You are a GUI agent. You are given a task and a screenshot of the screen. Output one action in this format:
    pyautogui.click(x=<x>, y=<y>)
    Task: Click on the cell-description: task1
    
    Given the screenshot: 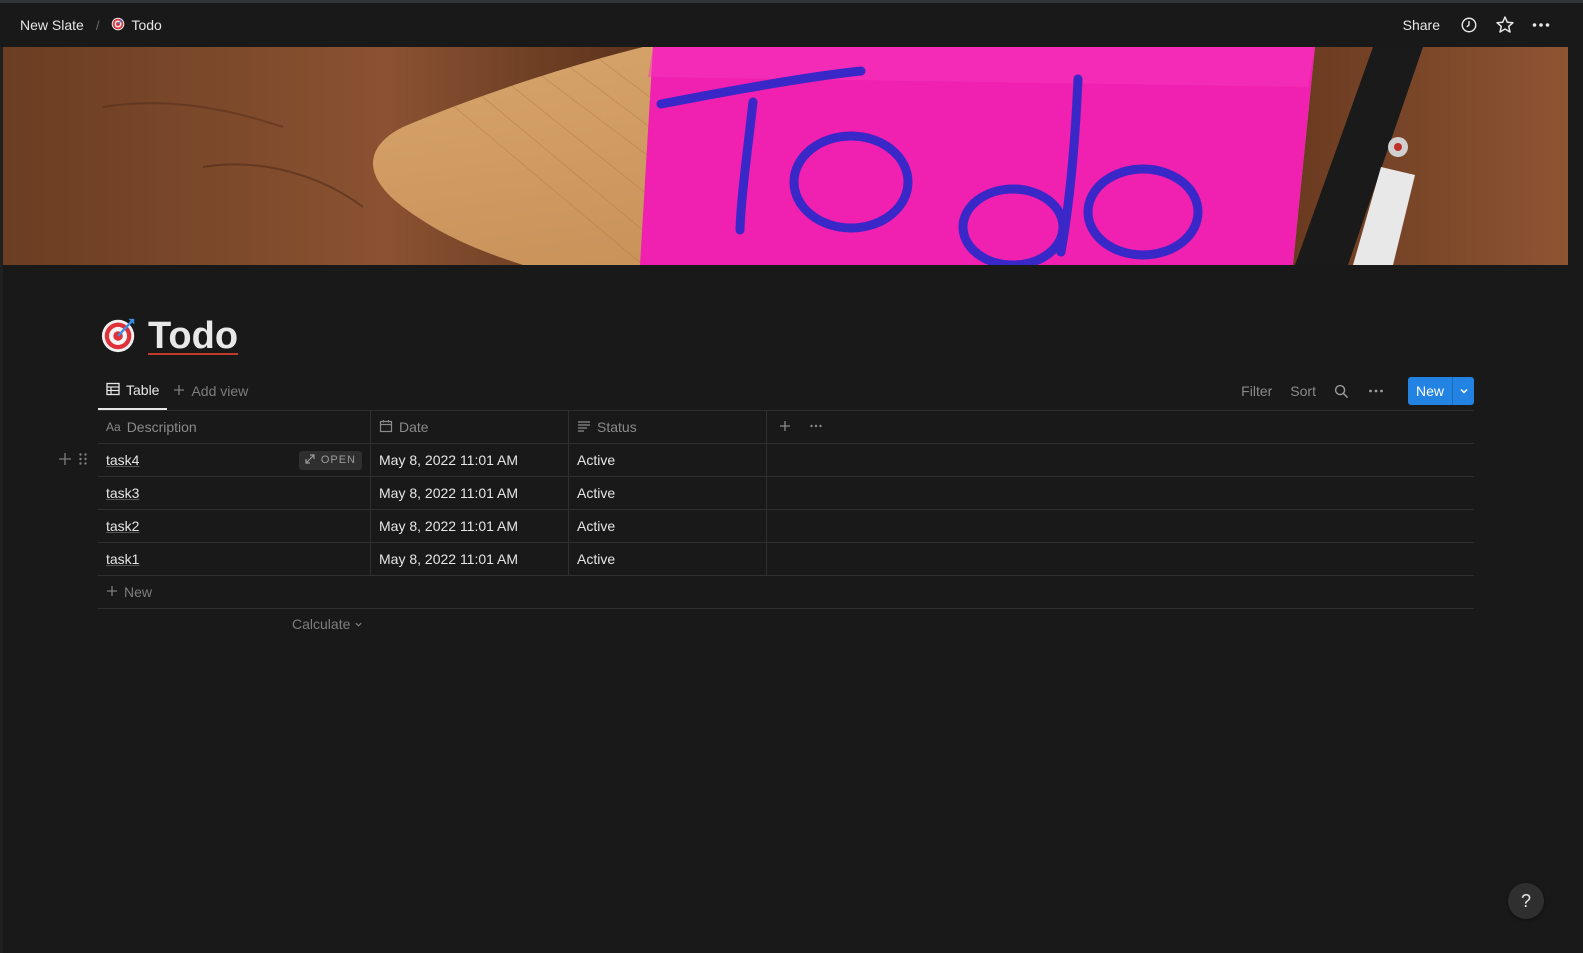 What is the action you would take?
    pyautogui.click(x=234, y=559)
    